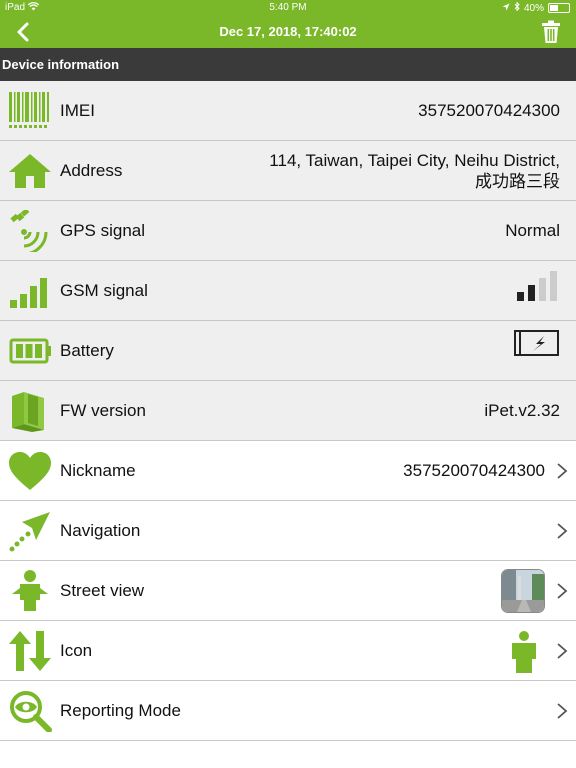 The image size is (576, 768). What do you see at coordinates (30, 171) in the screenshot?
I see `home-icon` at bounding box center [30, 171].